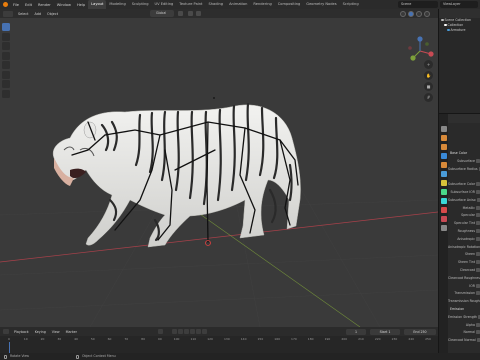 The image size is (480, 360). I want to click on menu-view: View, so click(56, 332).